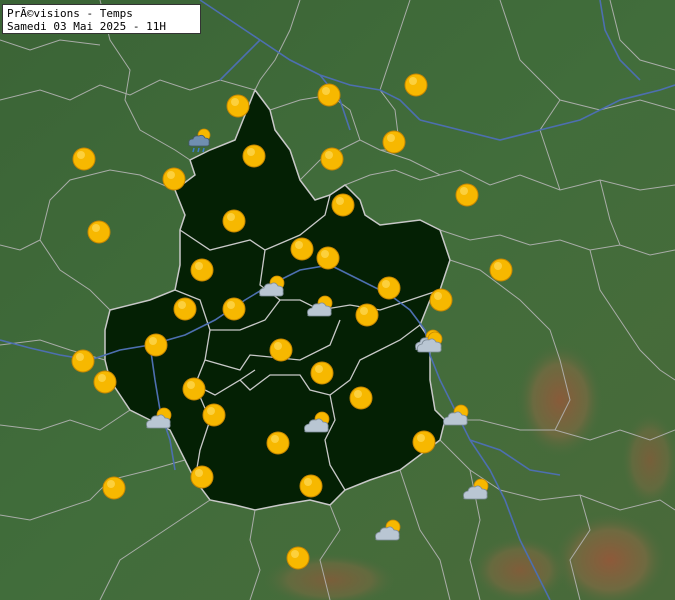 This screenshot has height=600, width=675. I want to click on forecast-title: PrÃ©visions - Temps, so click(70, 13).